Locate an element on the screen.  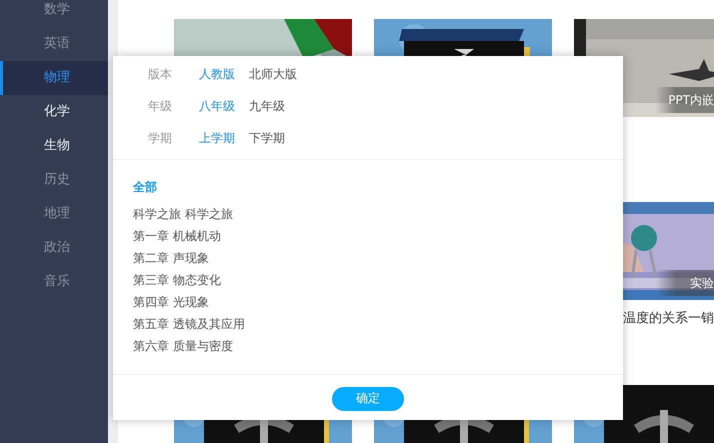
chapter-item: 第一章 机械机动 is located at coordinates (177, 236).